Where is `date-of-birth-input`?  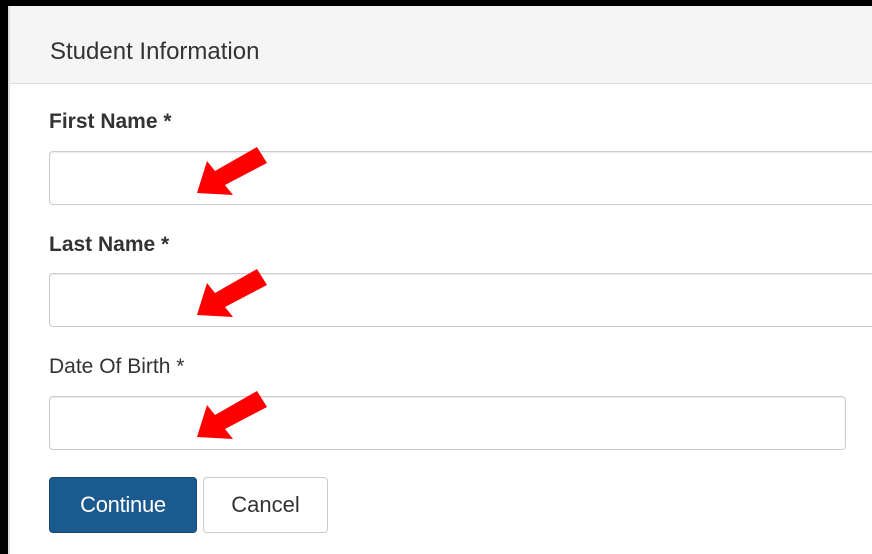 date-of-birth-input is located at coordinates (447, 423).